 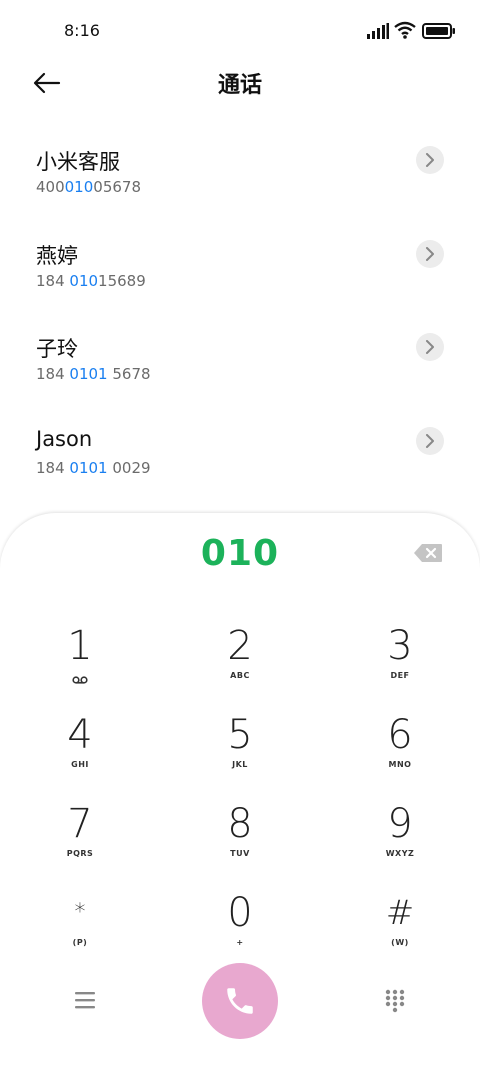 I want to click on key-digit: *, so click(x=80, y=912).